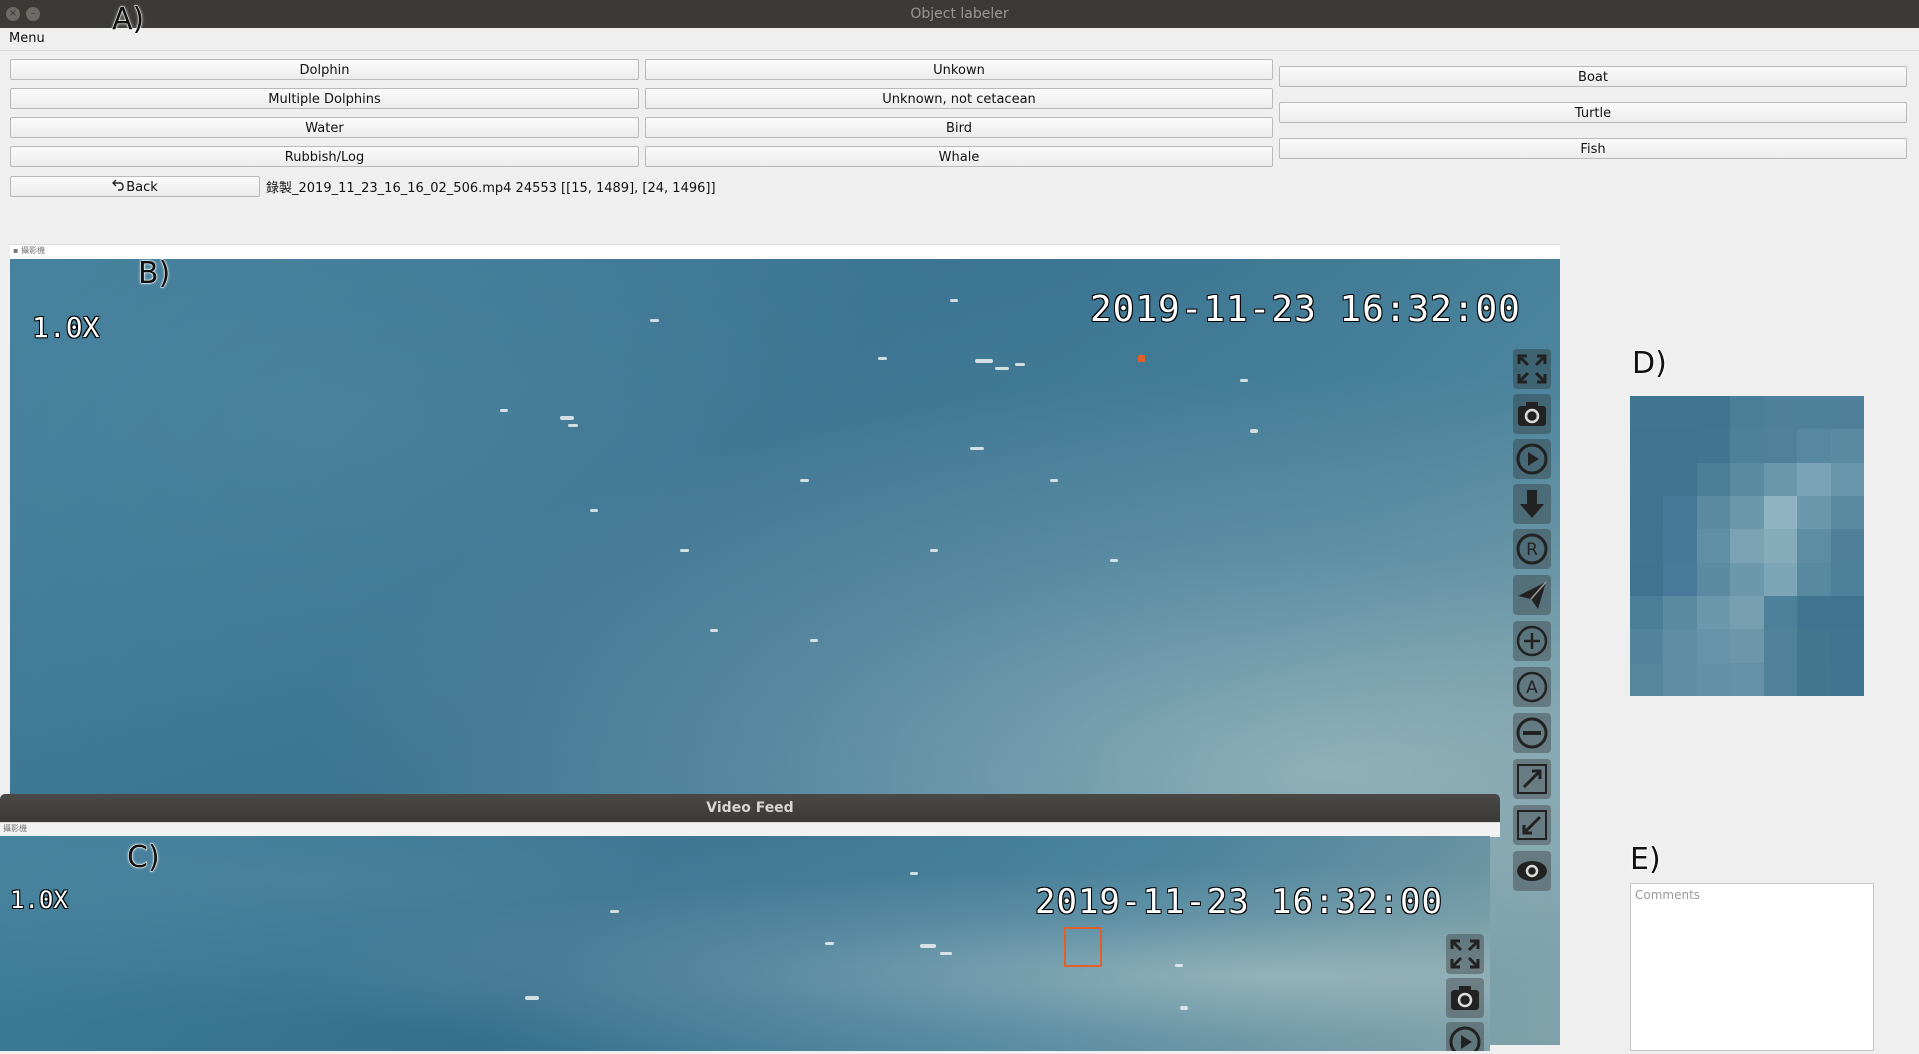 Image resolution: width=1919 pixels, height=1054 pixels. I want to click on dolphin-button: Dolphin, so click(324, 69).